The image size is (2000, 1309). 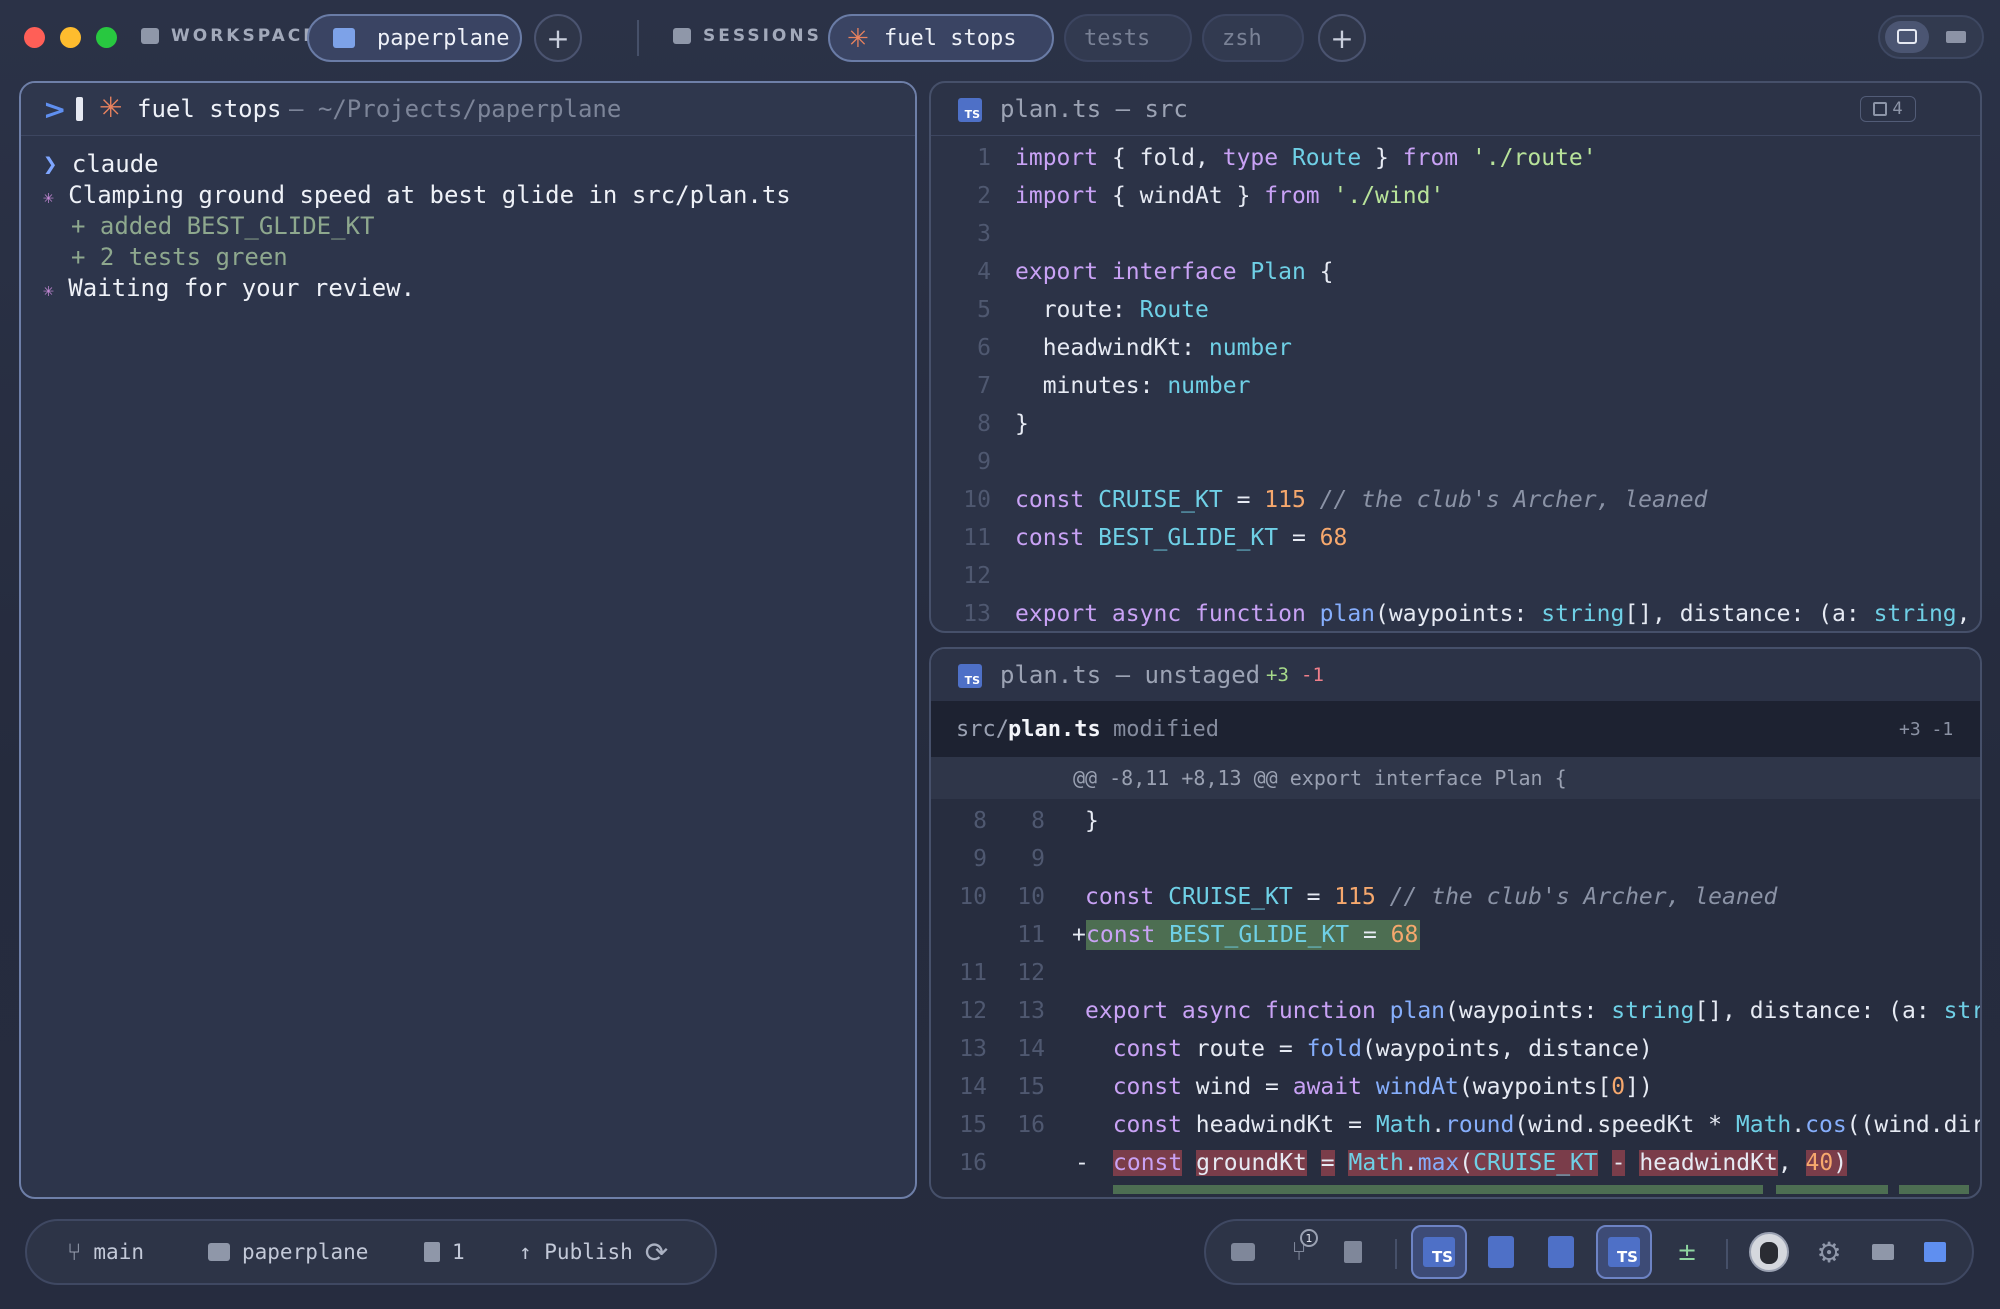 What do you see at coordinates (1455, 729) in the screenshot?
I see `diff-file-header: src/ plan.ts modified +3 -1` at bounding box center [1455, 729].